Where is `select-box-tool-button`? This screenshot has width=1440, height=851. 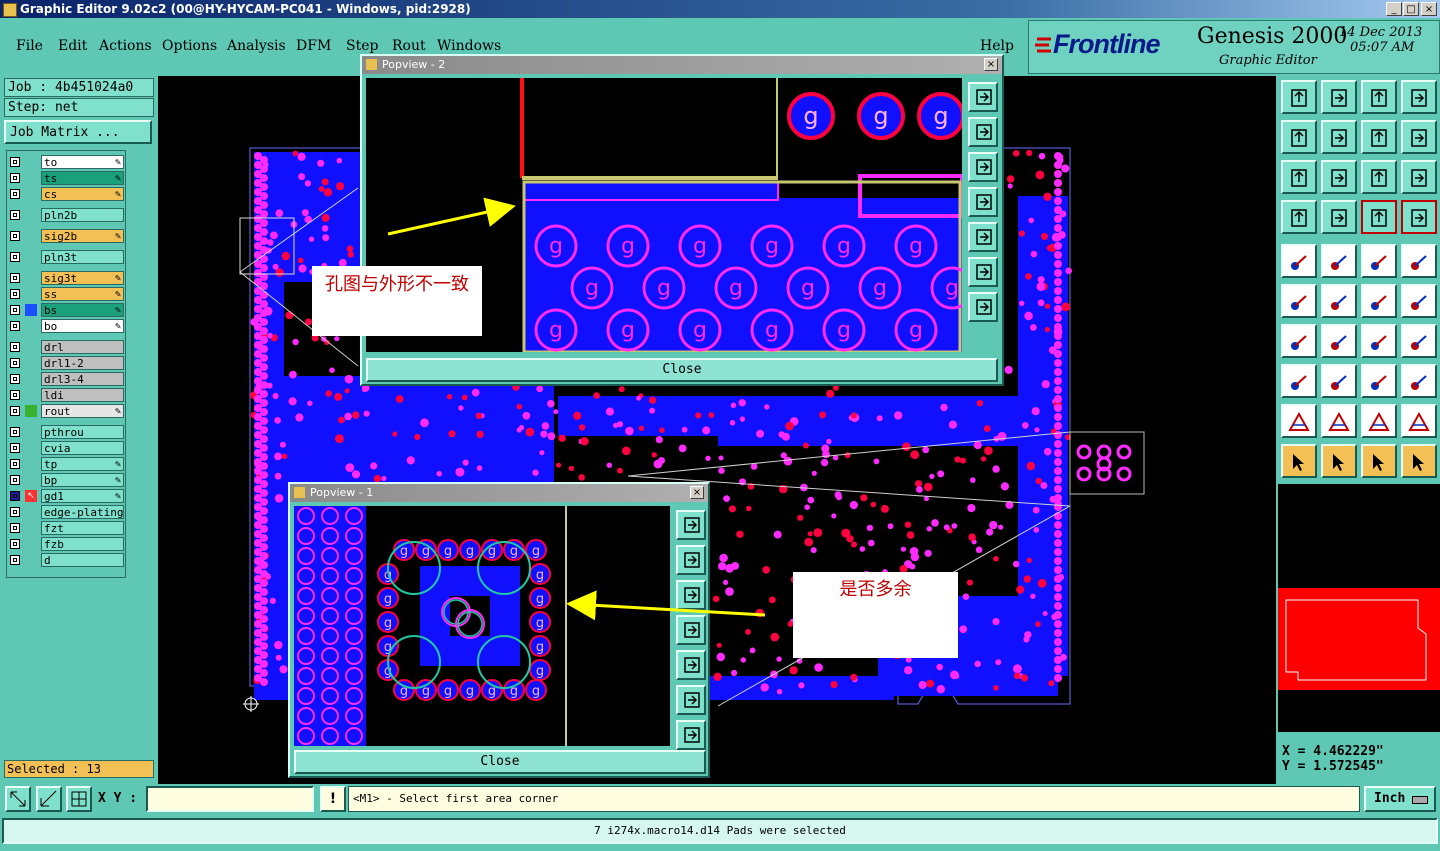 select-box-tool-button is located at coordinates (1339, 461).